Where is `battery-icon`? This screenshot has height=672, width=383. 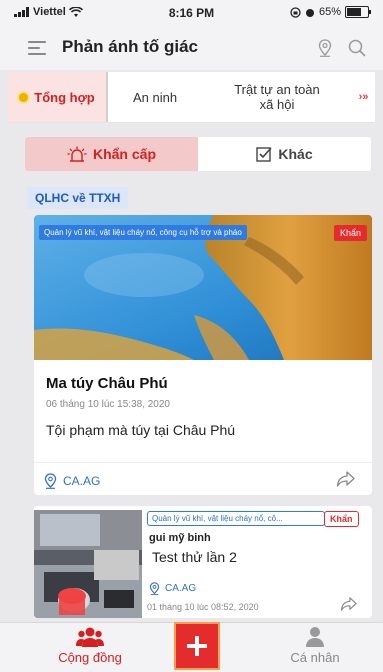
battery-icon is located at coordinates (358, 12).